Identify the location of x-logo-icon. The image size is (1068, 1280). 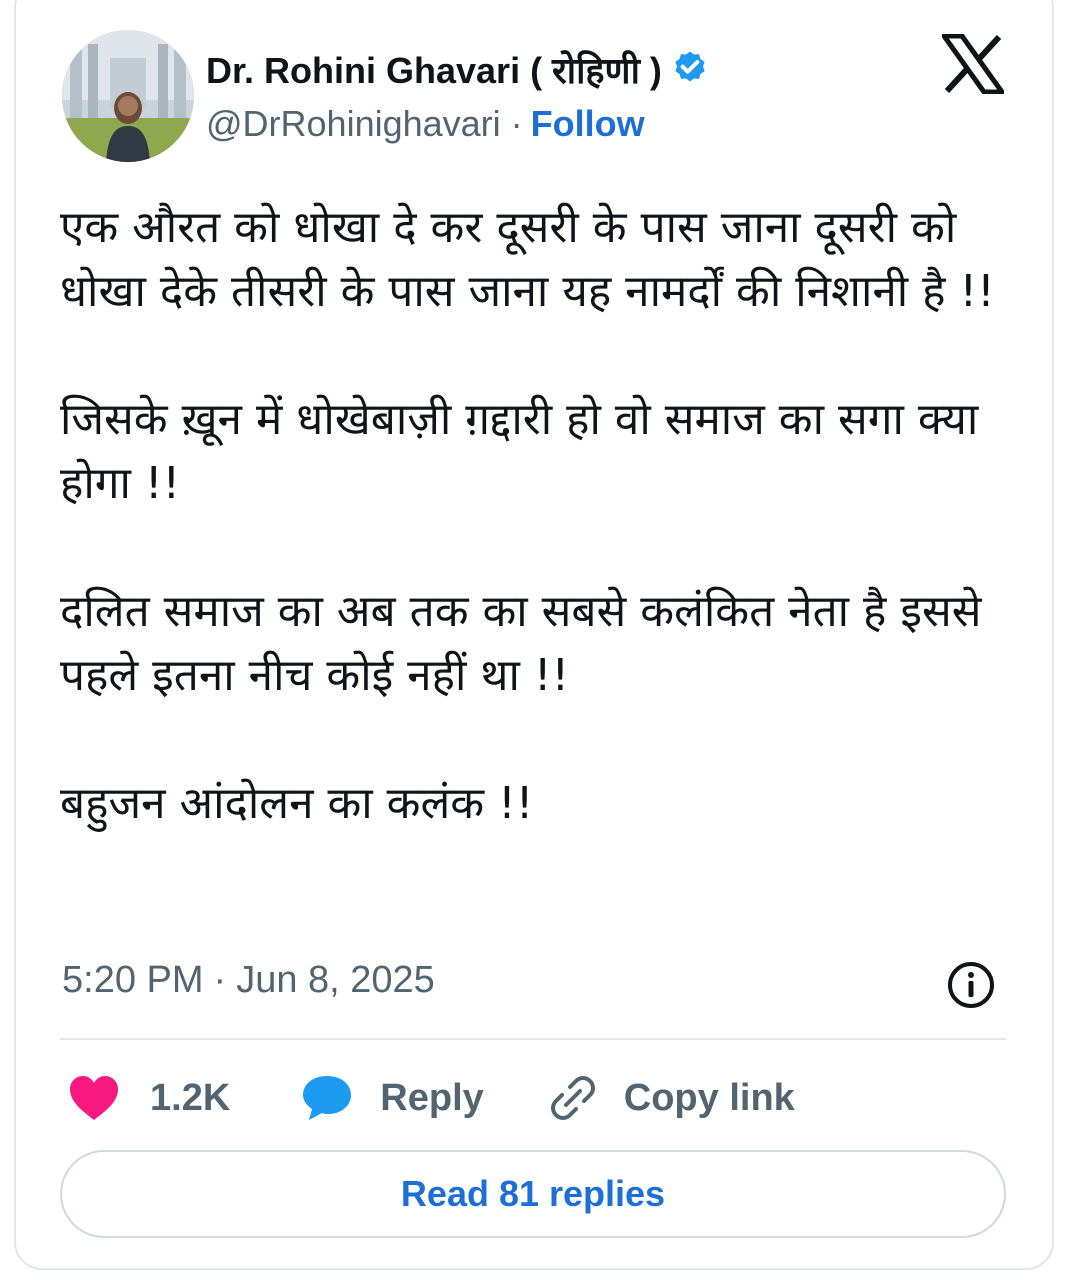
(973, 64).